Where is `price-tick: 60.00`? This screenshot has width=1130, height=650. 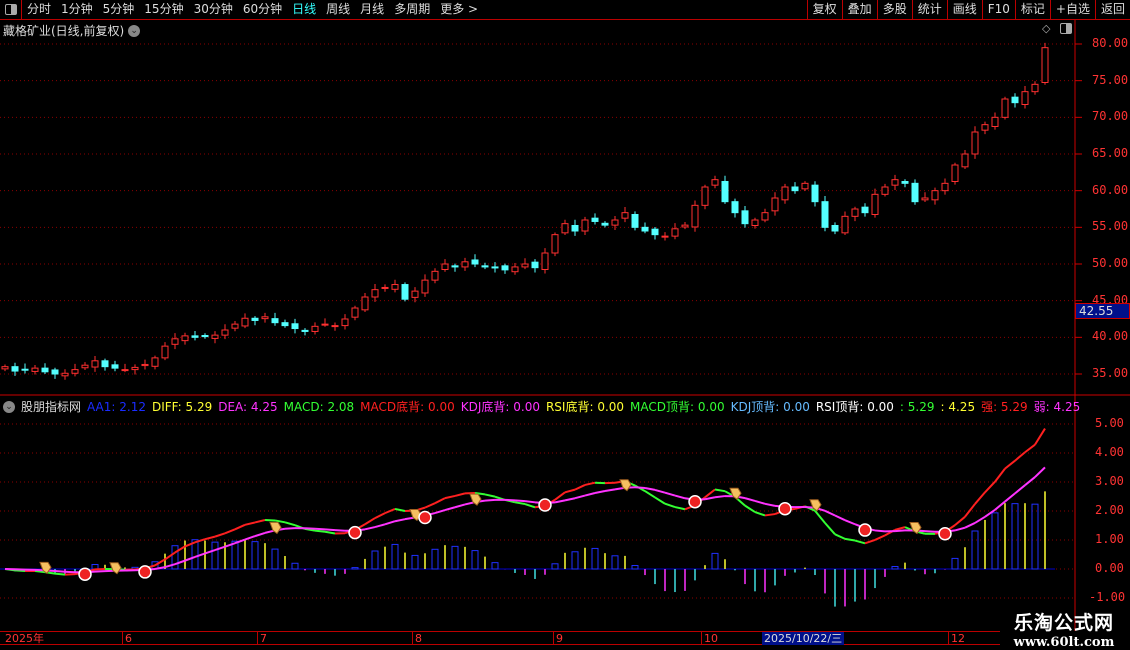
price-tick: 60.00 is located at coordinates (1110, 189).